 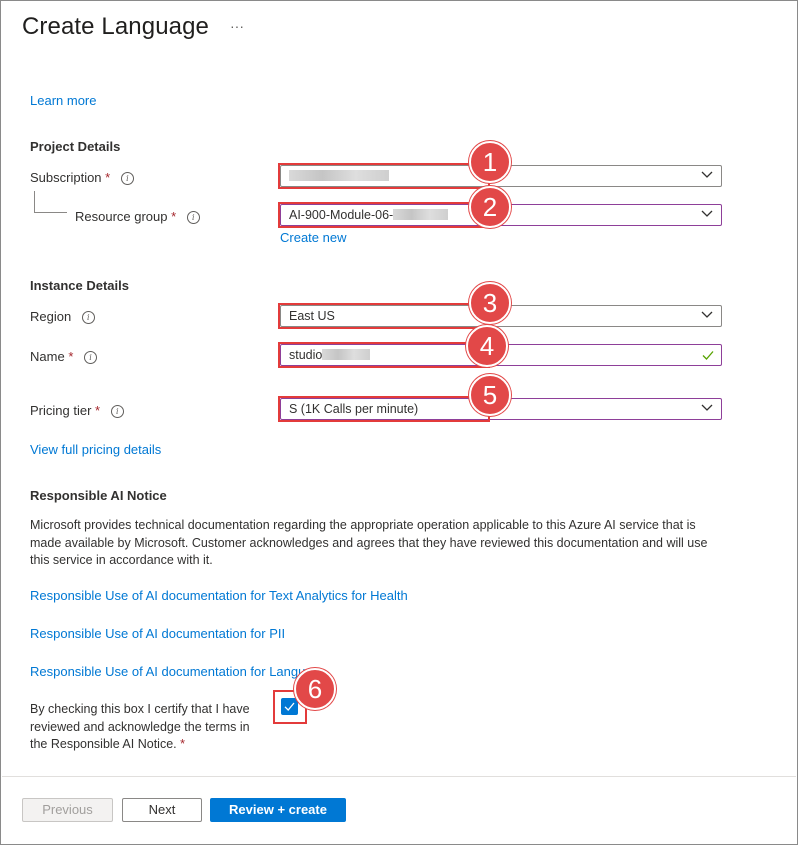 I want to click on name-label: Name * i, so click(x=63, y=356).